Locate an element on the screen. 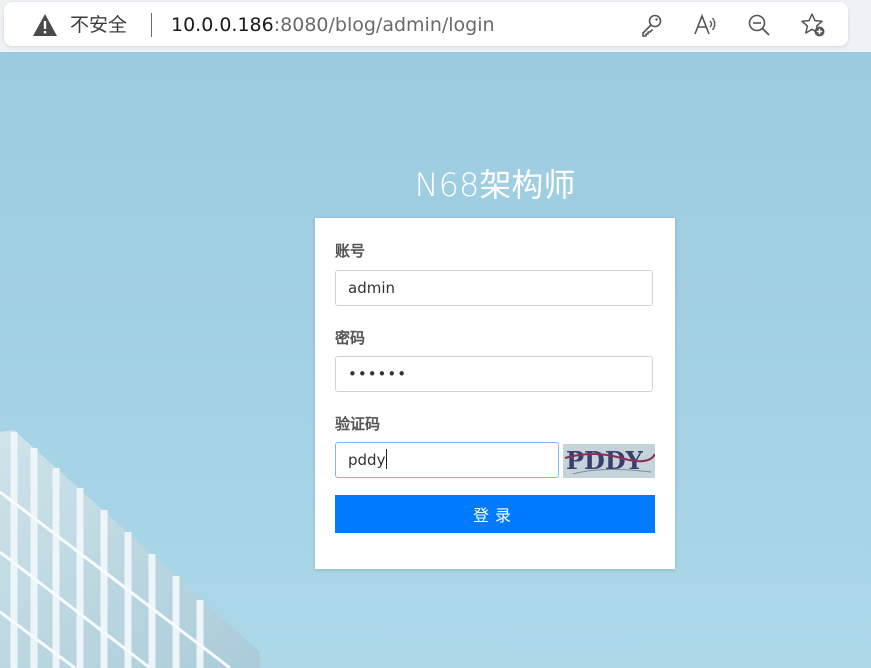 This screenshot has width=871, height=668. password-label: 密码 is located at coordinates (350, 338).